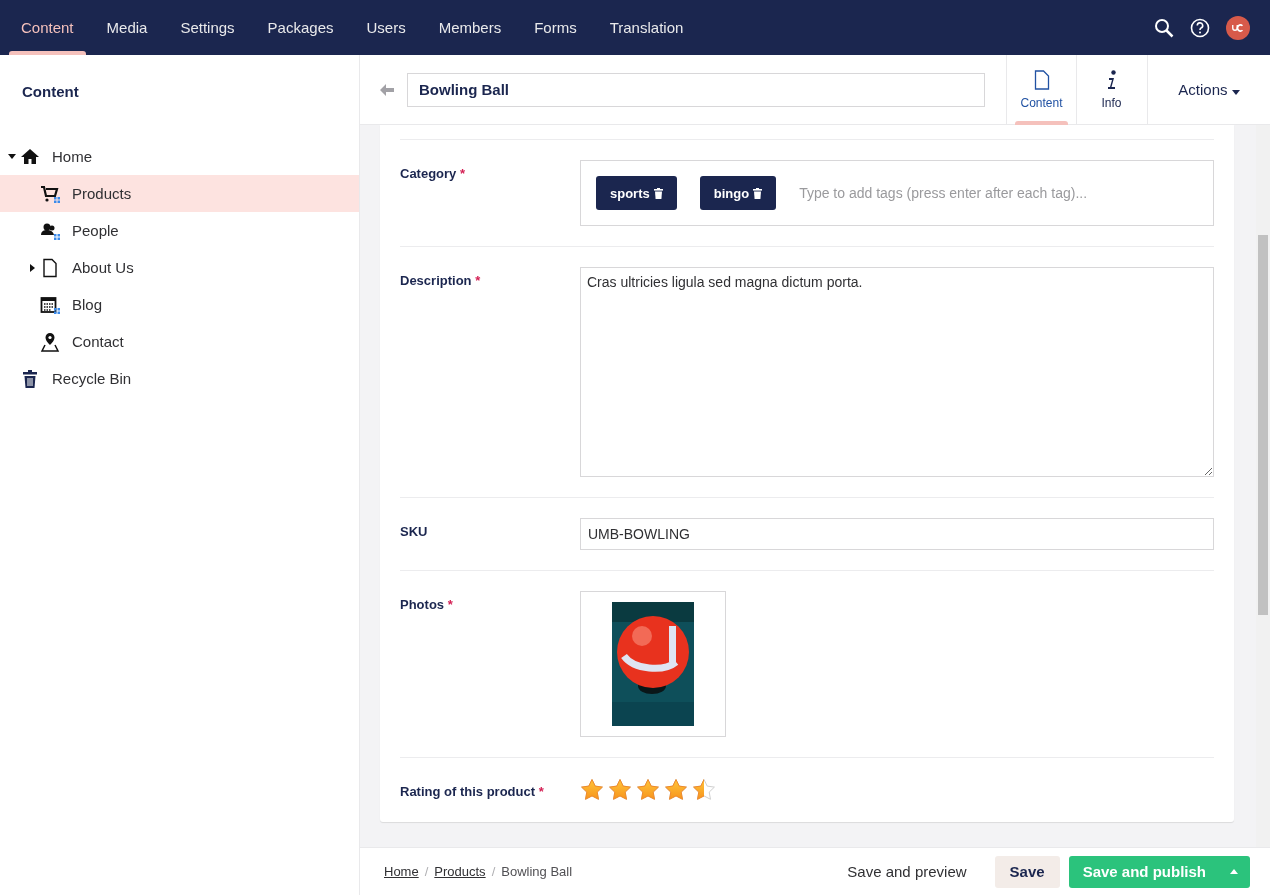  What do you see at coordinates (470, 27) in the screenshot?
I see `section-tab: Members` at bounding box center [470, 27].